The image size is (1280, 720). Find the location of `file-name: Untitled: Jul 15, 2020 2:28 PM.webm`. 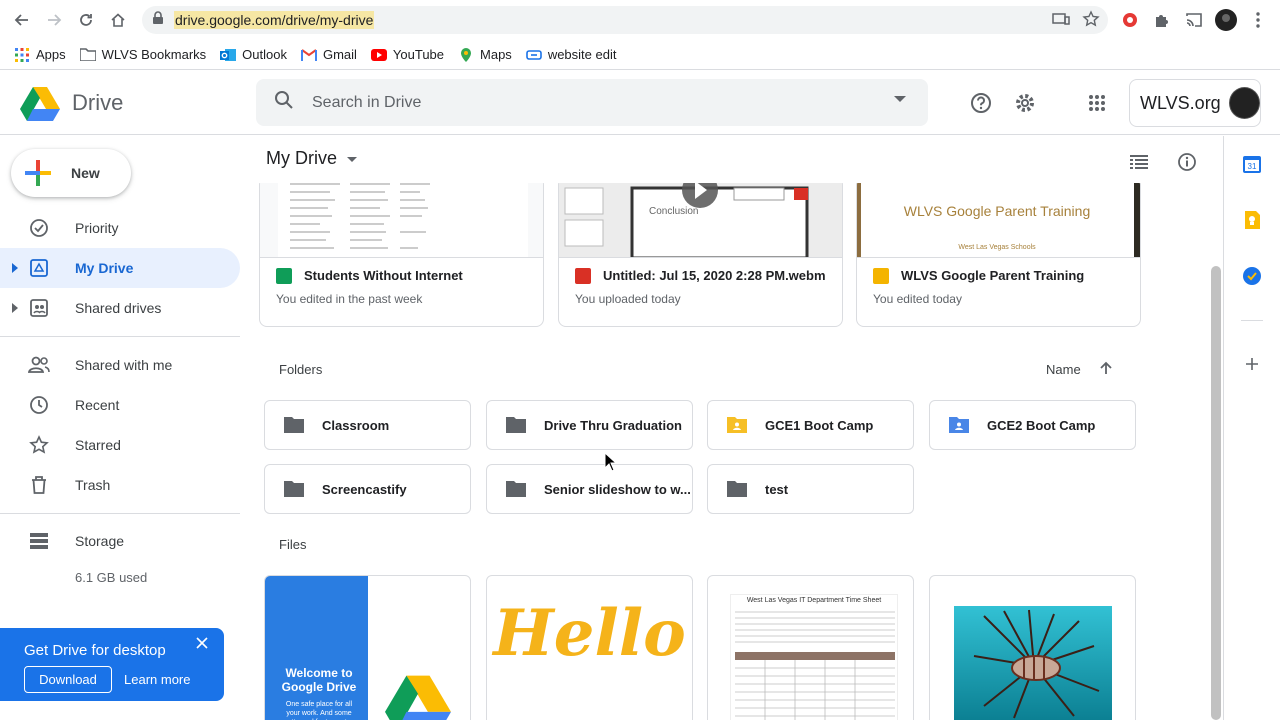

file-name: Untitled: Jul 15, 2020 2:28 PM.webm is located at coordinates (714, 275).